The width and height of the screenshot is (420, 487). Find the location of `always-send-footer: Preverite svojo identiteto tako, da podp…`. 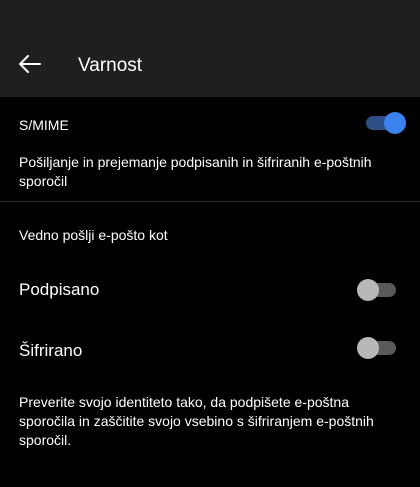

always-send-footer: Preverite svojo identiteto tako, da podp… is located at coordinates (196, 421).